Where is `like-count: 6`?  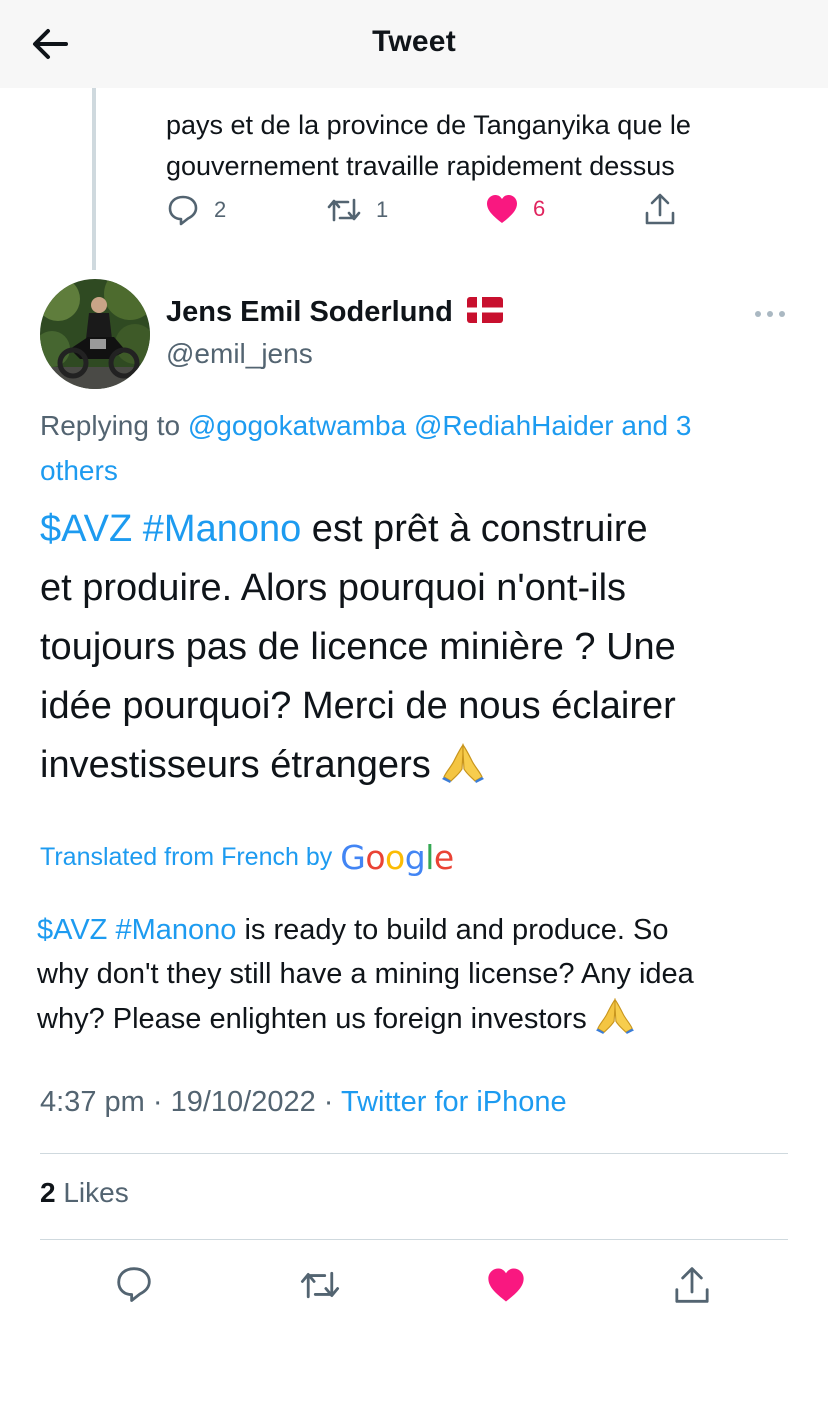
like-count: 6 is located at coordinates (539, 208).